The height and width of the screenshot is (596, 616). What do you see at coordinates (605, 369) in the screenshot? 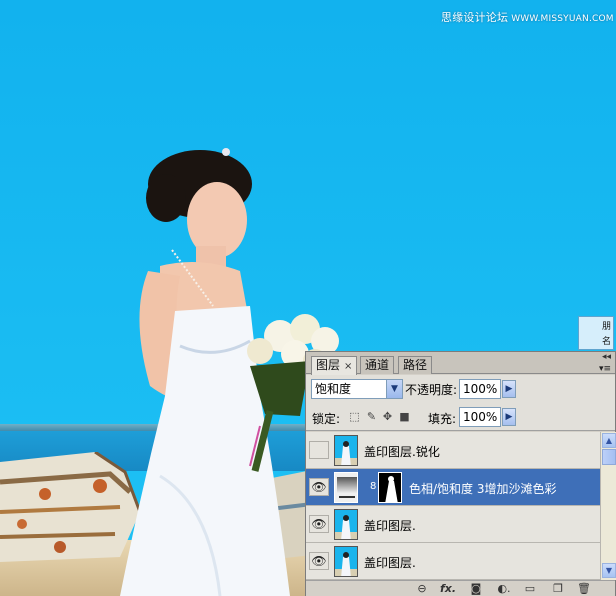
I see `panel-menu-icon: ▾≡` at bounding box center [605, 369].